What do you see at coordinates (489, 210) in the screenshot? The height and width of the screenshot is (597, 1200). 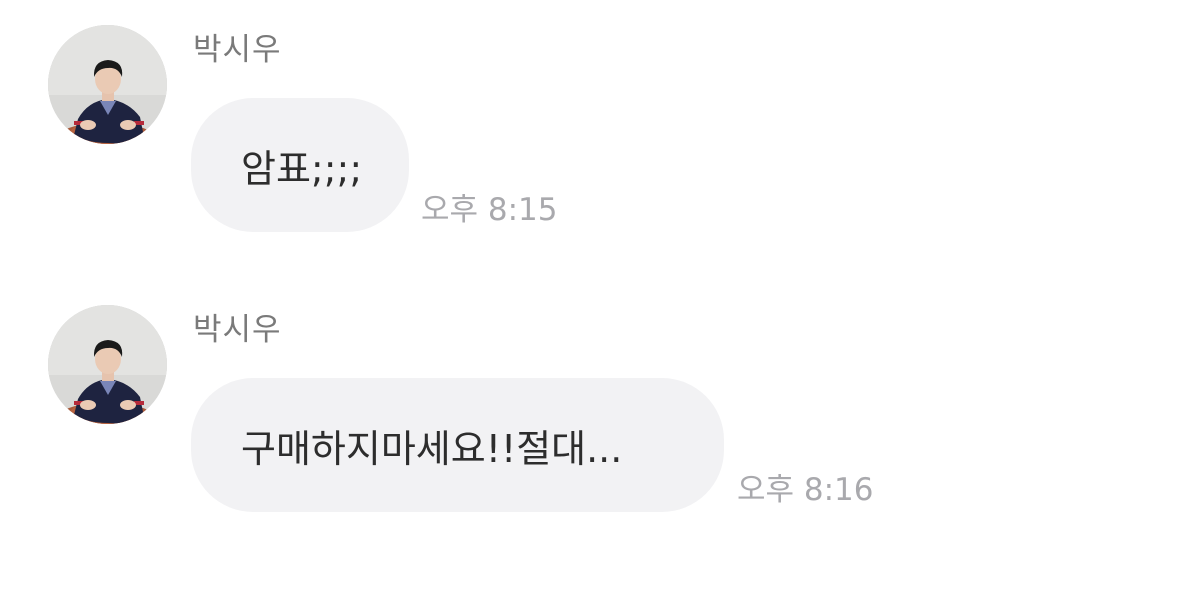 I see `message-timestamp: 오후 8:15` at bounding box center [489, 210].